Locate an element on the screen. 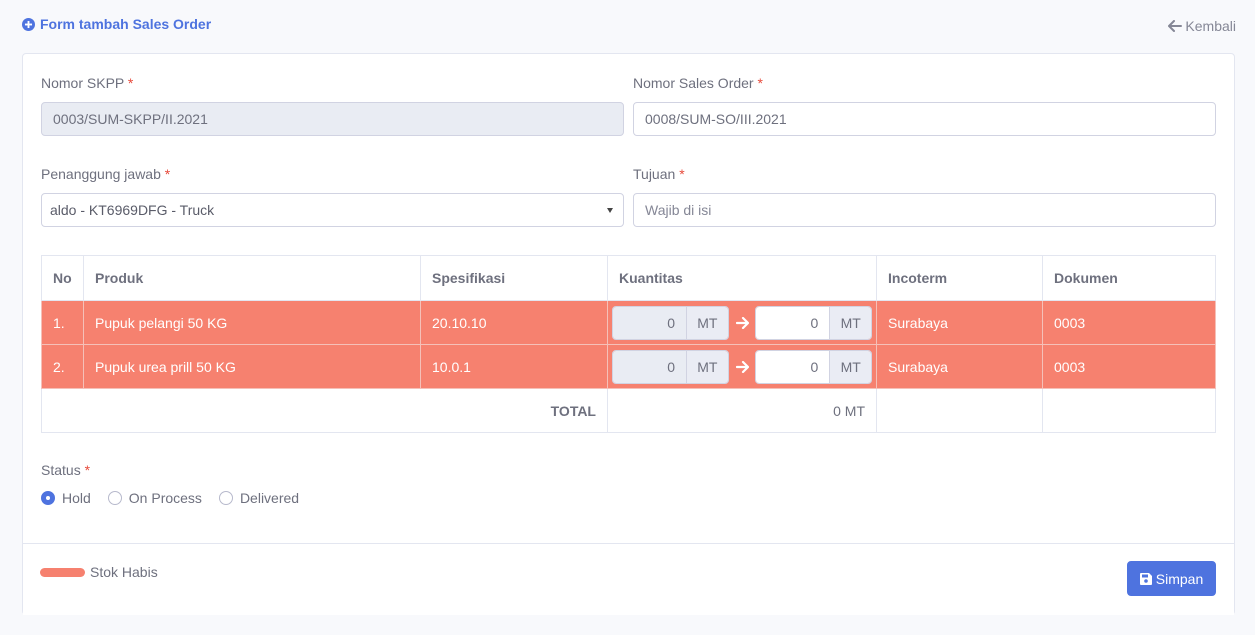 The height and width of the screenshot is (635, 1255). tujuan-input is located at coordinates (924, 210).